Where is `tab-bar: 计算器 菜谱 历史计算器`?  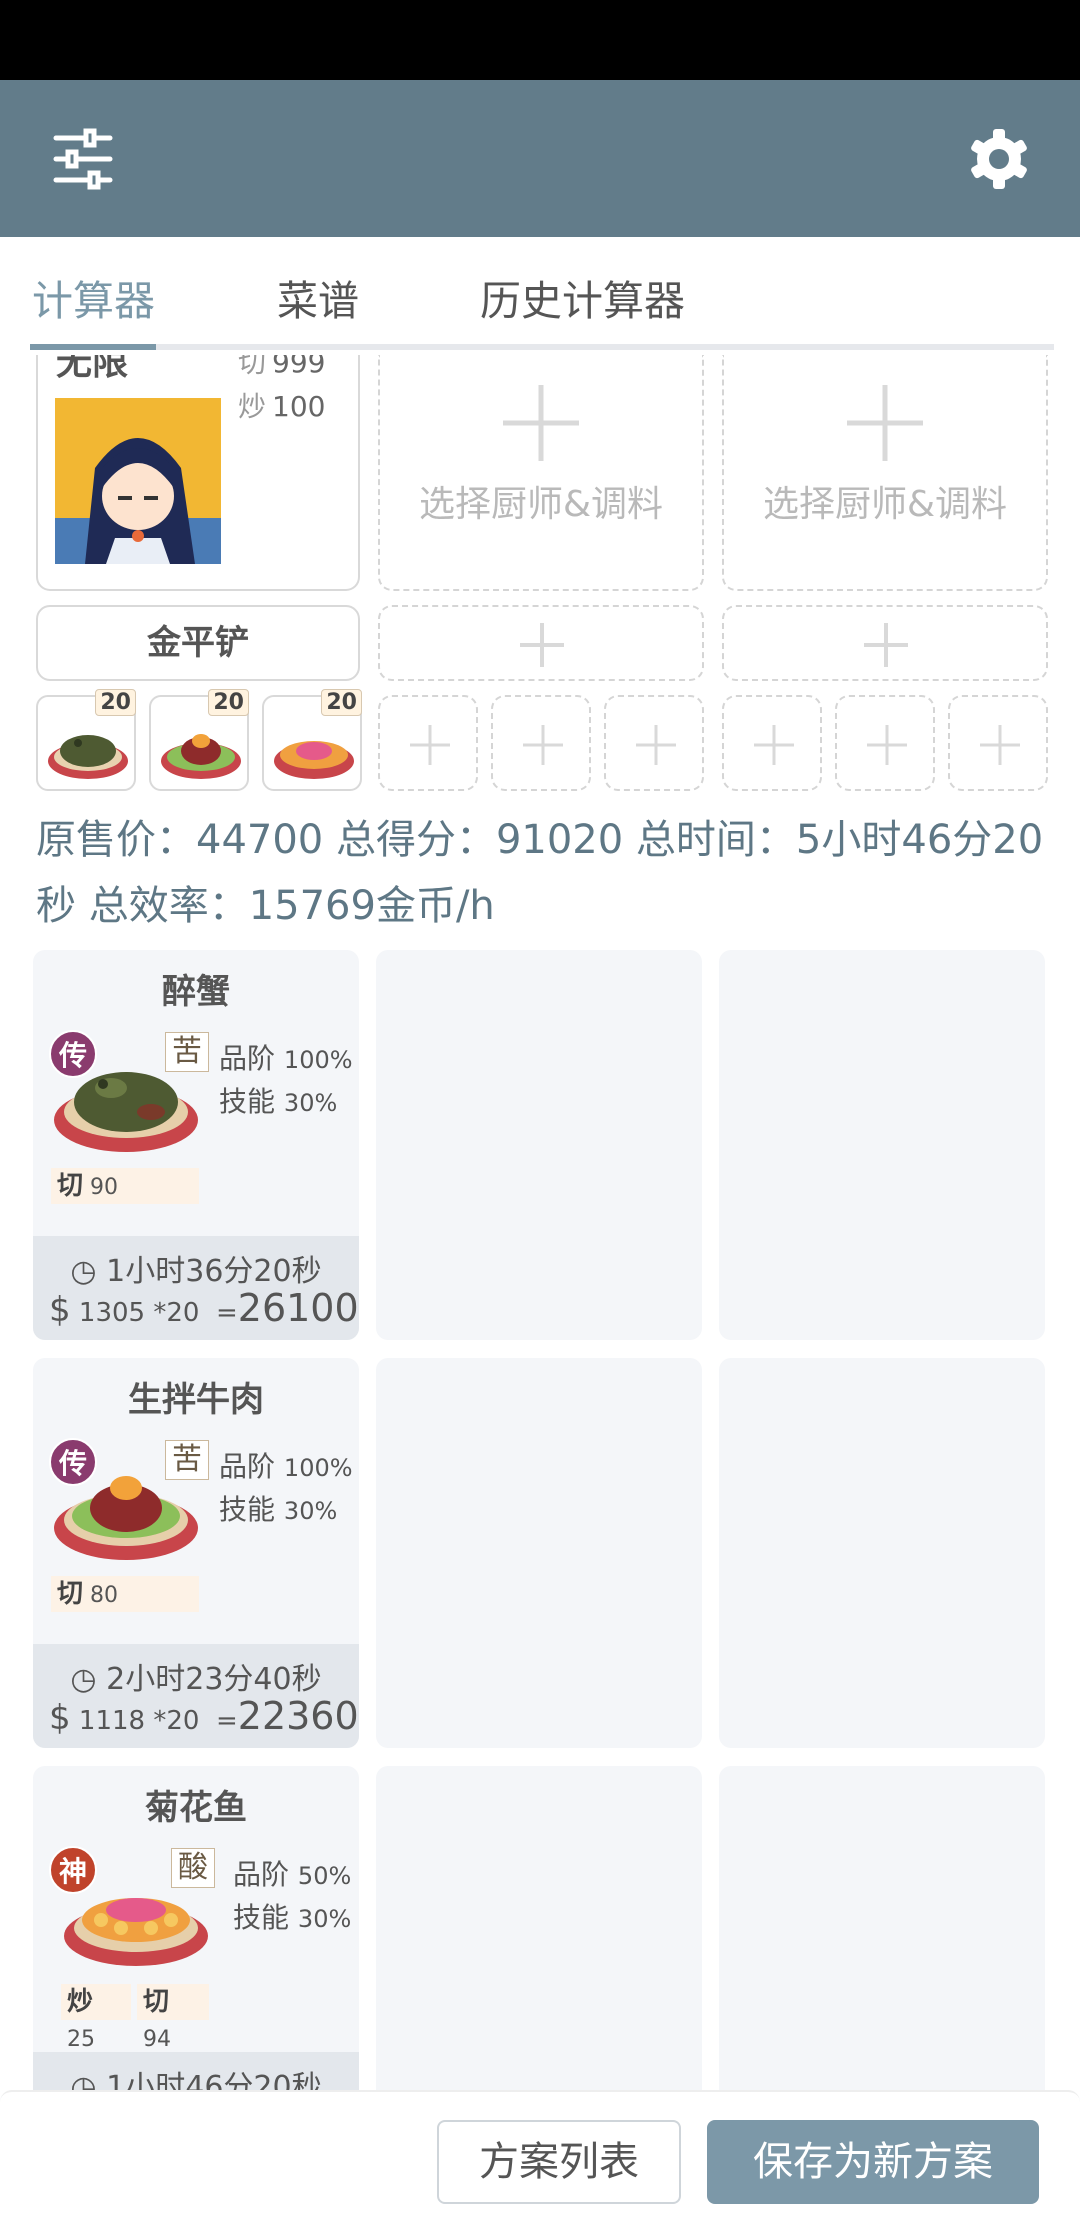 tab-bar: 计算器 菜谱 历史计算器 is located at coordinates (540, 296).